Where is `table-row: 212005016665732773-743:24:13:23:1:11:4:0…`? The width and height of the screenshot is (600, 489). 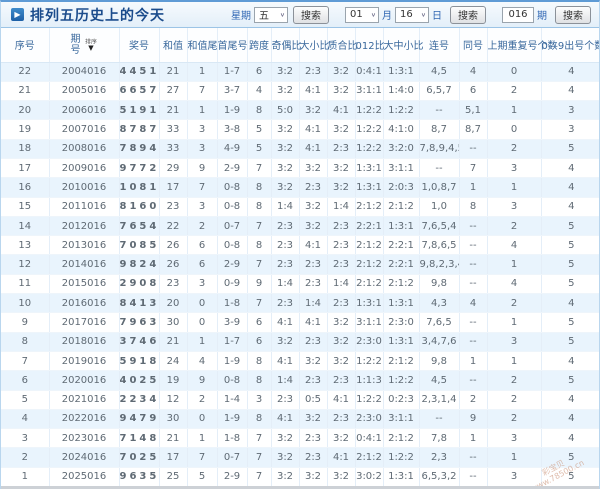
table-row: 212005016665732773-743:24:13:23:1:11:4:0… is located at coordinates (300, 91).